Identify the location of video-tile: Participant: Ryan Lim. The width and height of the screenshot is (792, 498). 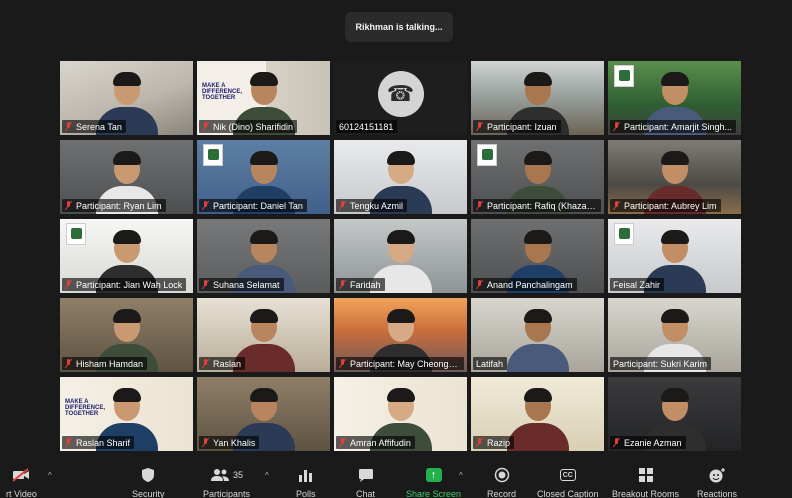
(126, 177).